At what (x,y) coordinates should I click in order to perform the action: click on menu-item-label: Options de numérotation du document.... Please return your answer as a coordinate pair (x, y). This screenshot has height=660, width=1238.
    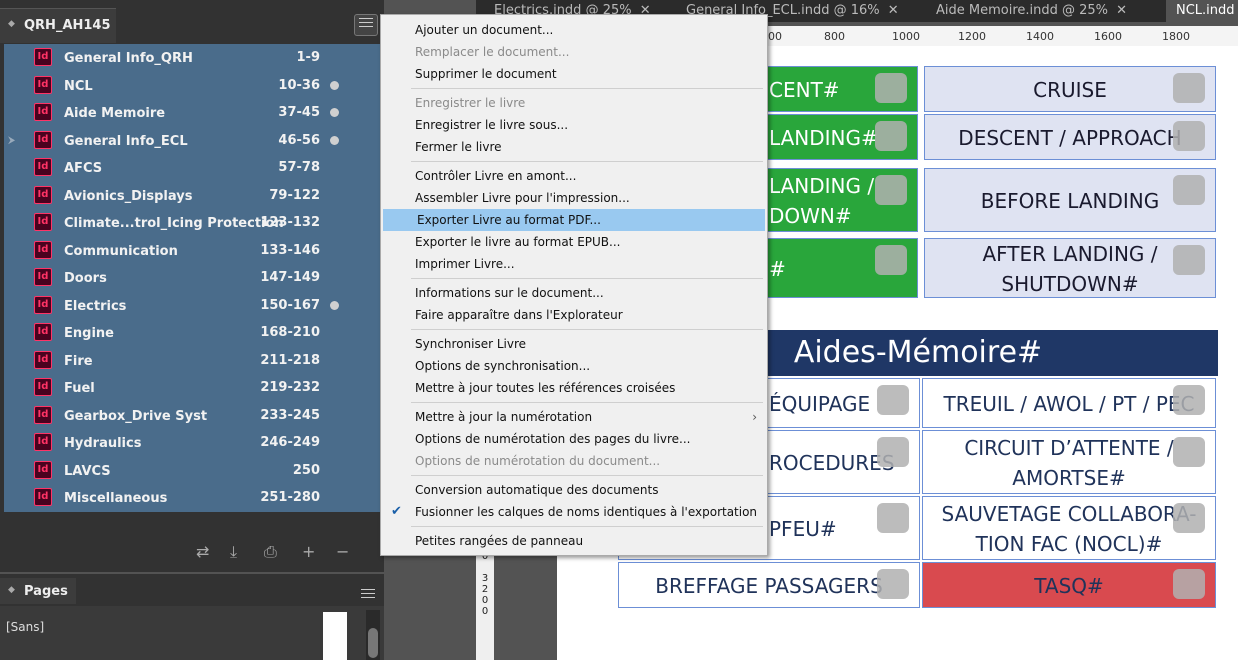
    Looking at the image, I should click on (538, 461).